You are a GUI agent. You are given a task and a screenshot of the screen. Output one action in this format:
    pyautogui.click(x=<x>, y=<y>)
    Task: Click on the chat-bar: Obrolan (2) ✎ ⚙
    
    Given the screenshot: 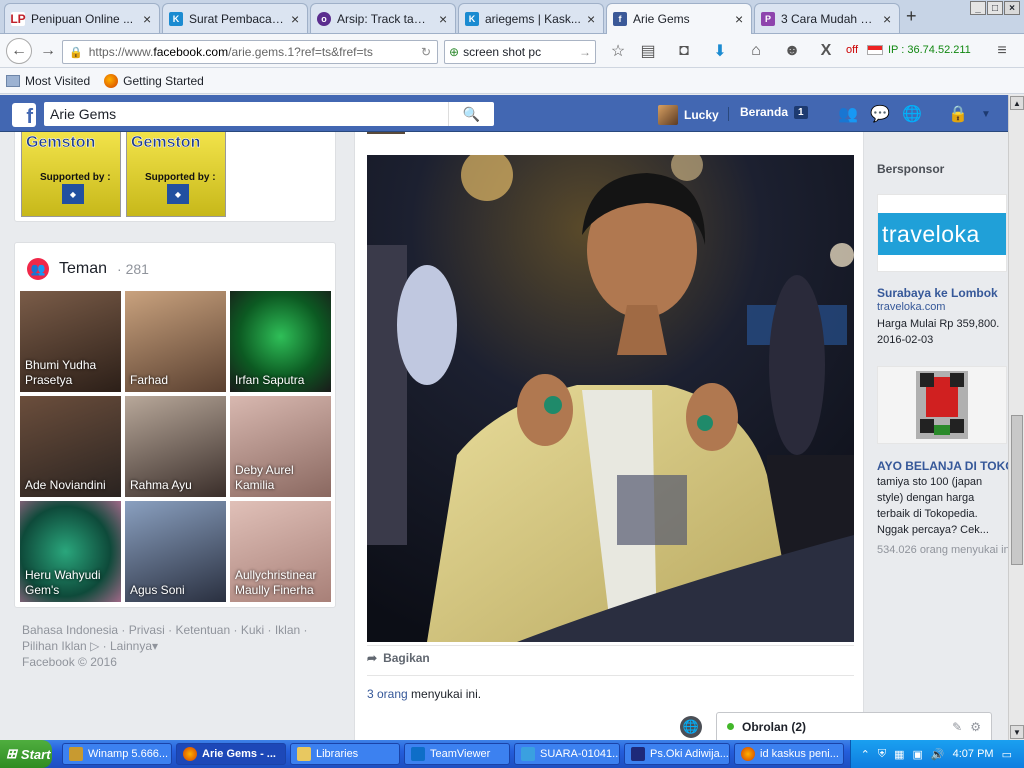 What is the action you would take?
    pyautogui.click(x=854, y=726)
    